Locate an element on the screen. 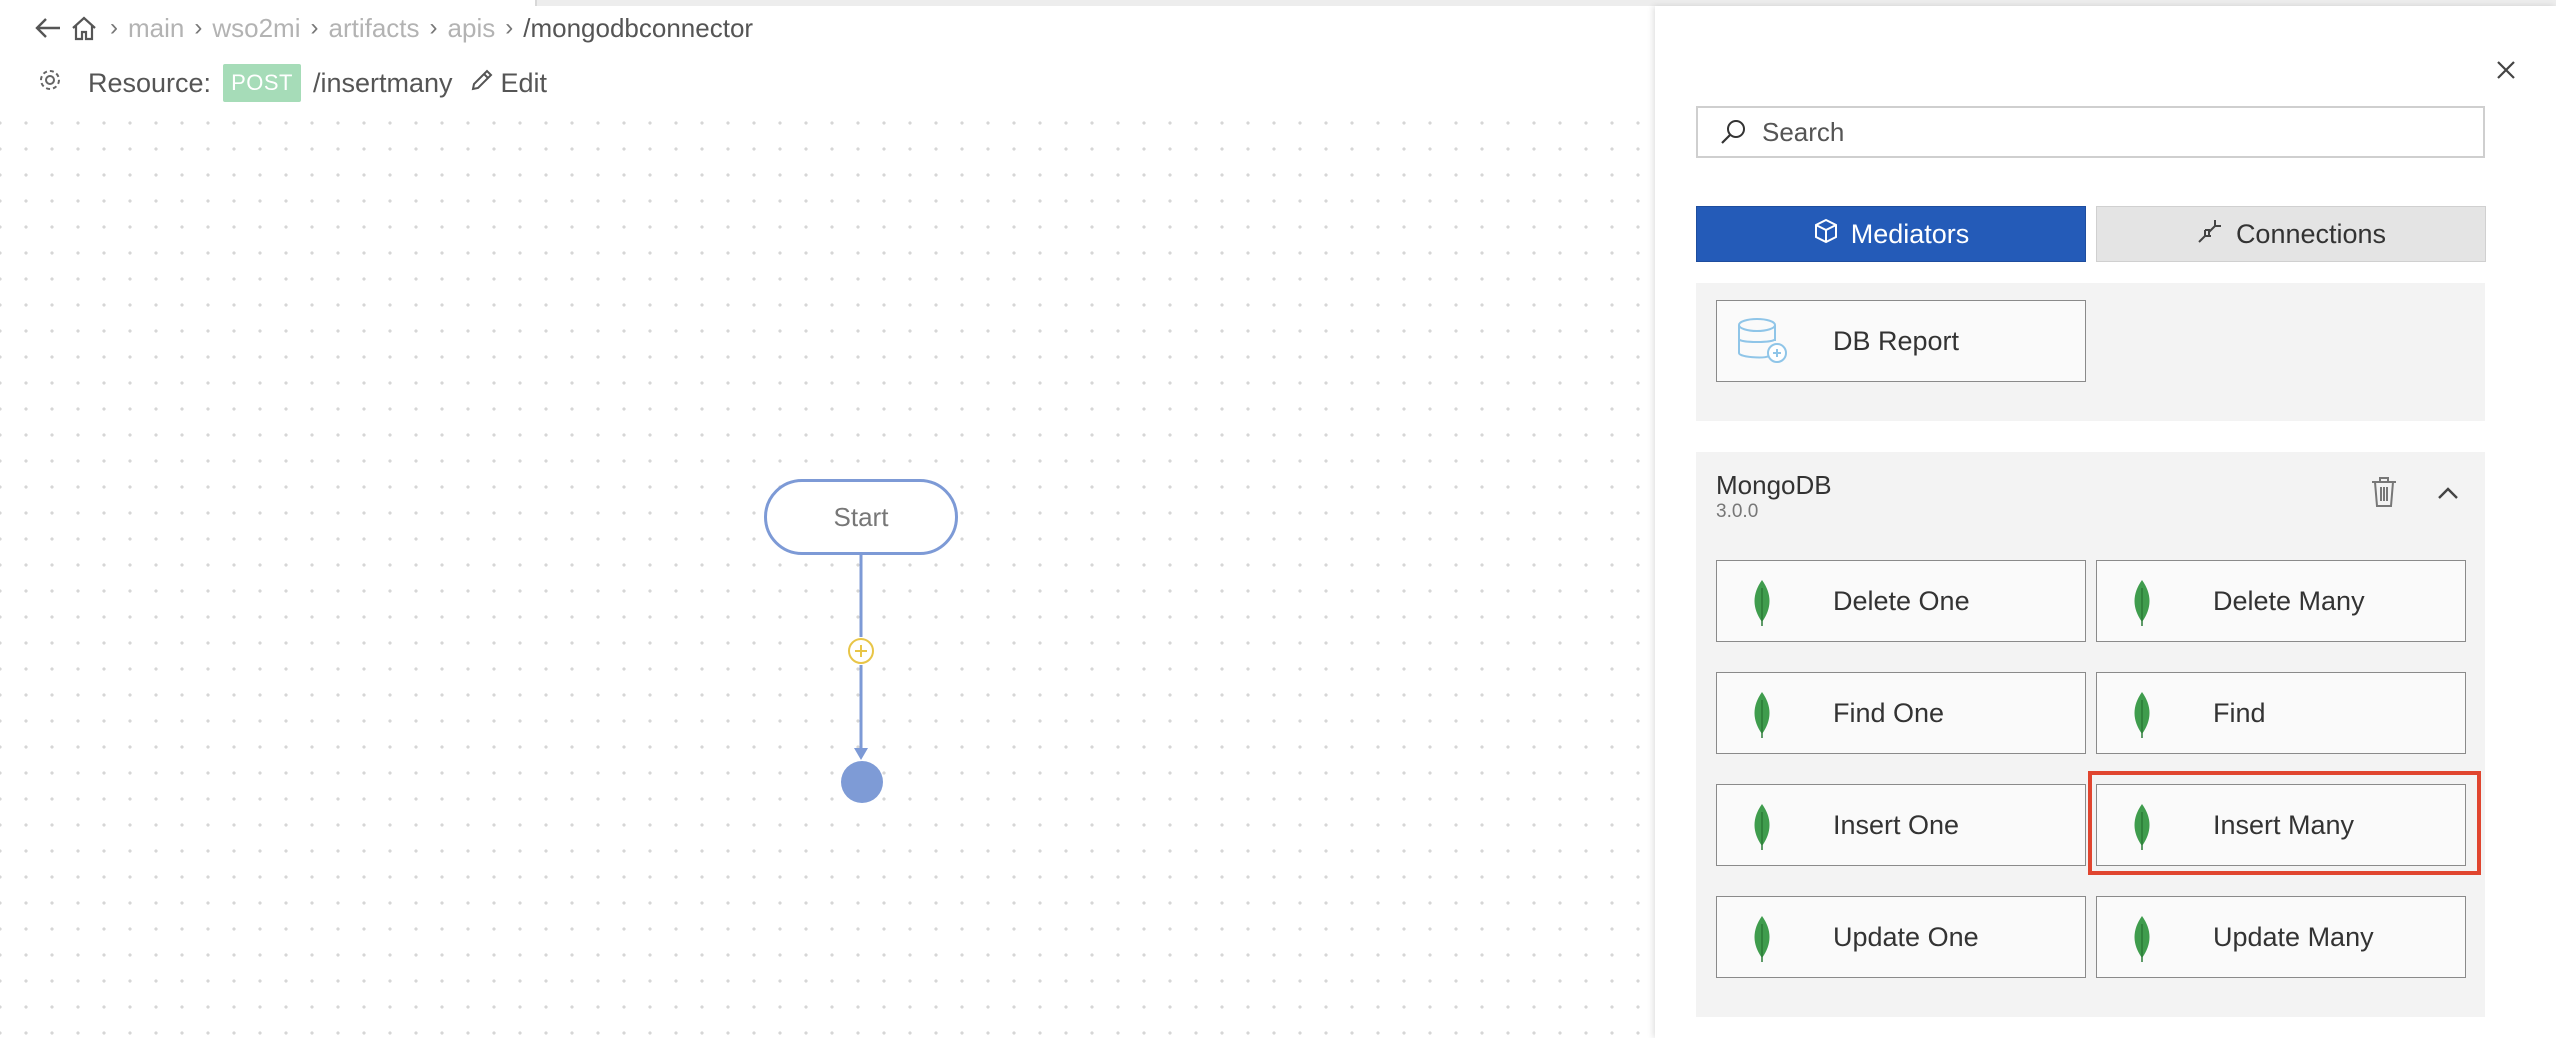 This screenshot has width=2556, height=1038. operation-delete-many: Delete Many is located at coordinates (2281, 601).